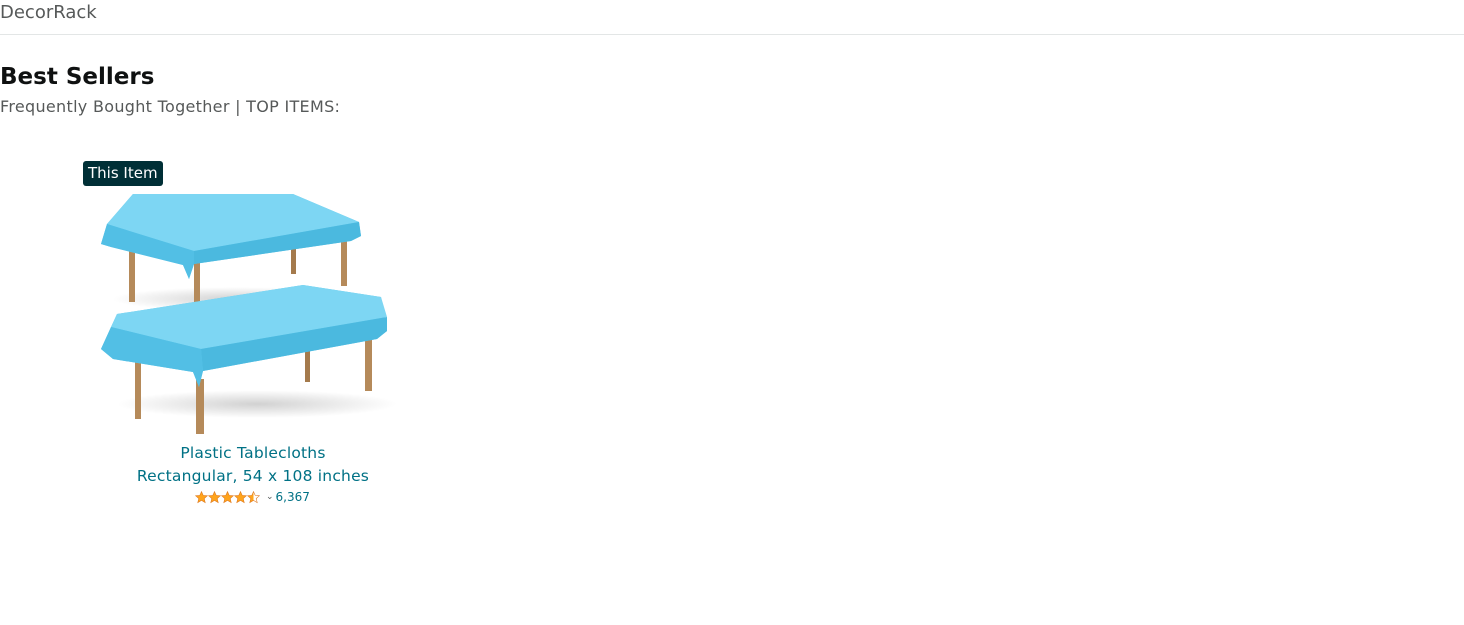 Image resolution: width=1464 pixels, height=625 pixels. What do you see at coordinates (123, 173) in the screenshot?
I see `this-item-badge: This Item` at bounding box center [123, 173].